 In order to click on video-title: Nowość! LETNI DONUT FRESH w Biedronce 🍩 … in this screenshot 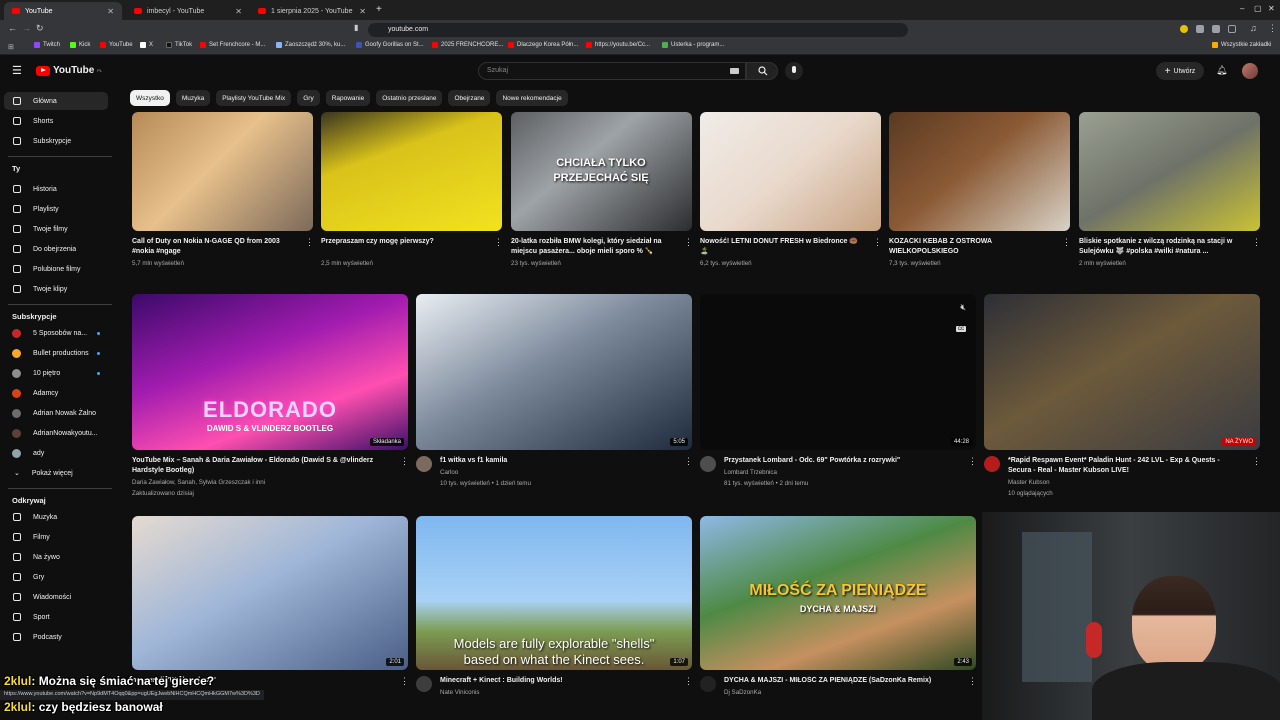, I will do `click(782, 247)`.